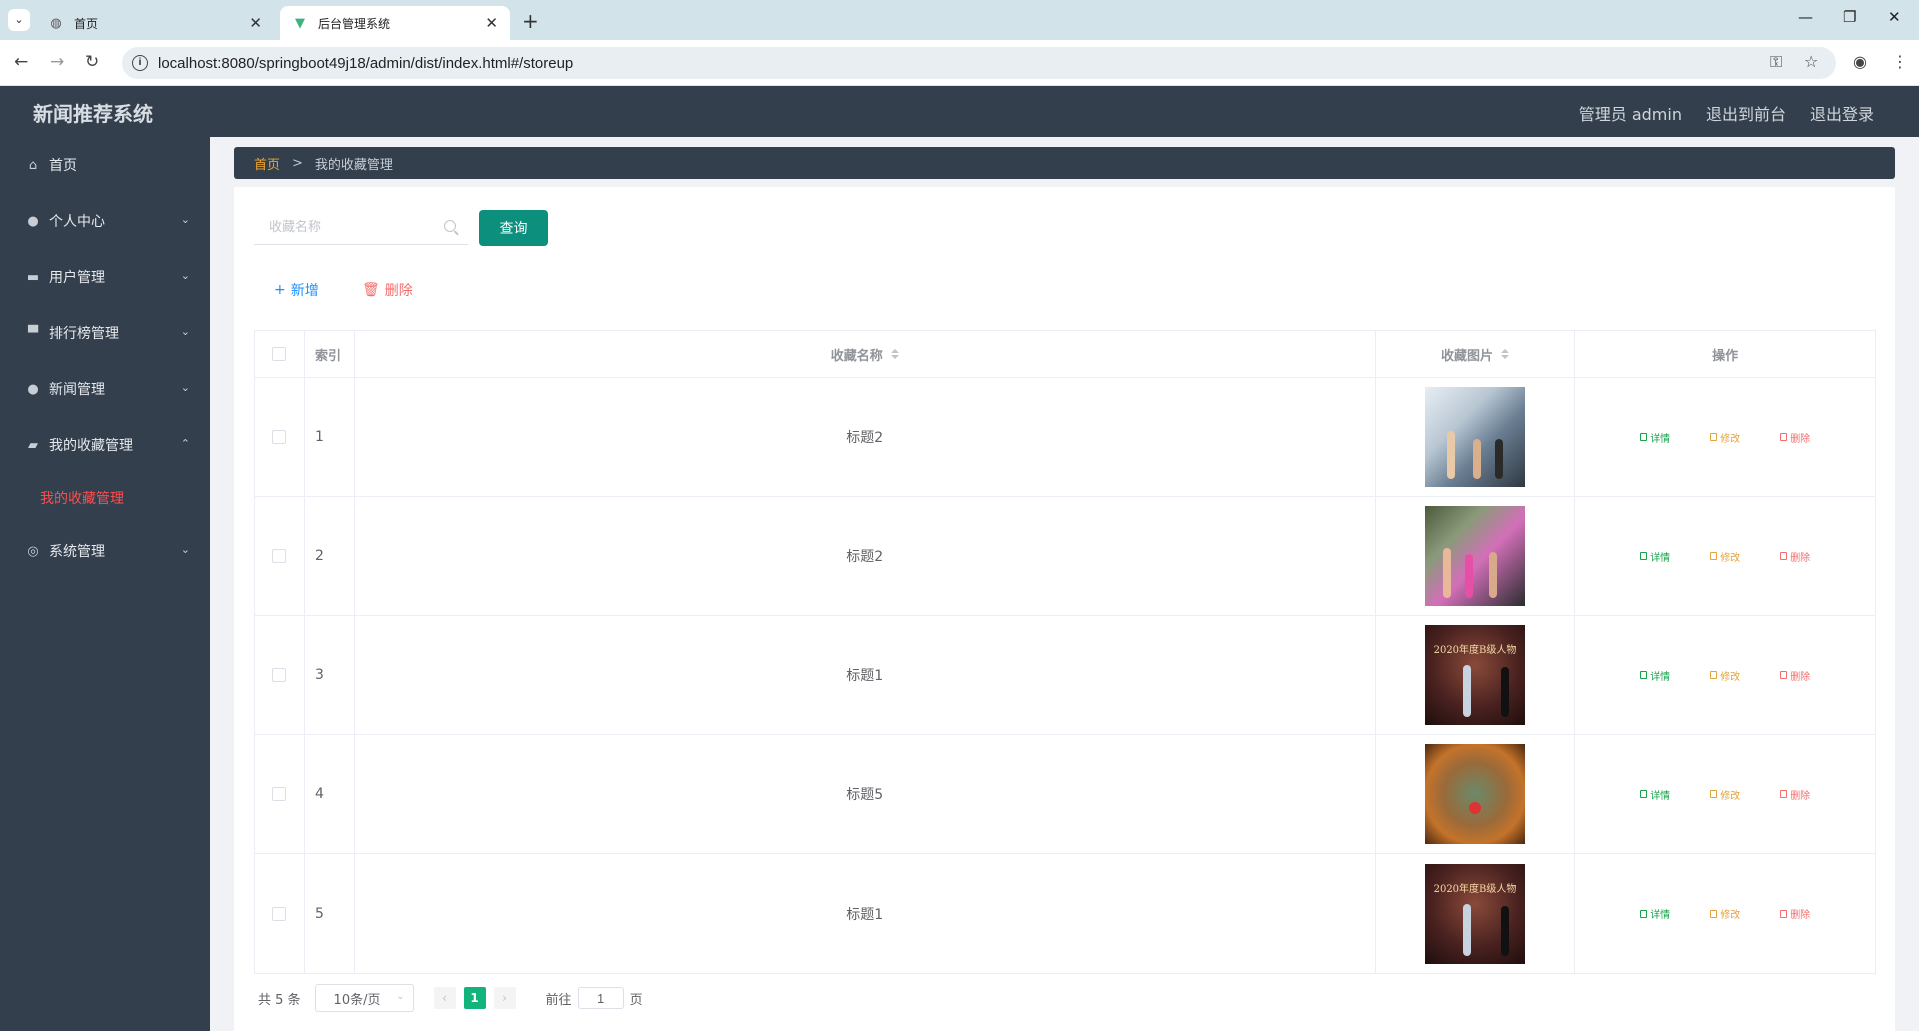 This screenshot has height=1031, width=1919. I want to click on new-tab-icon: +, so click(530, 21).